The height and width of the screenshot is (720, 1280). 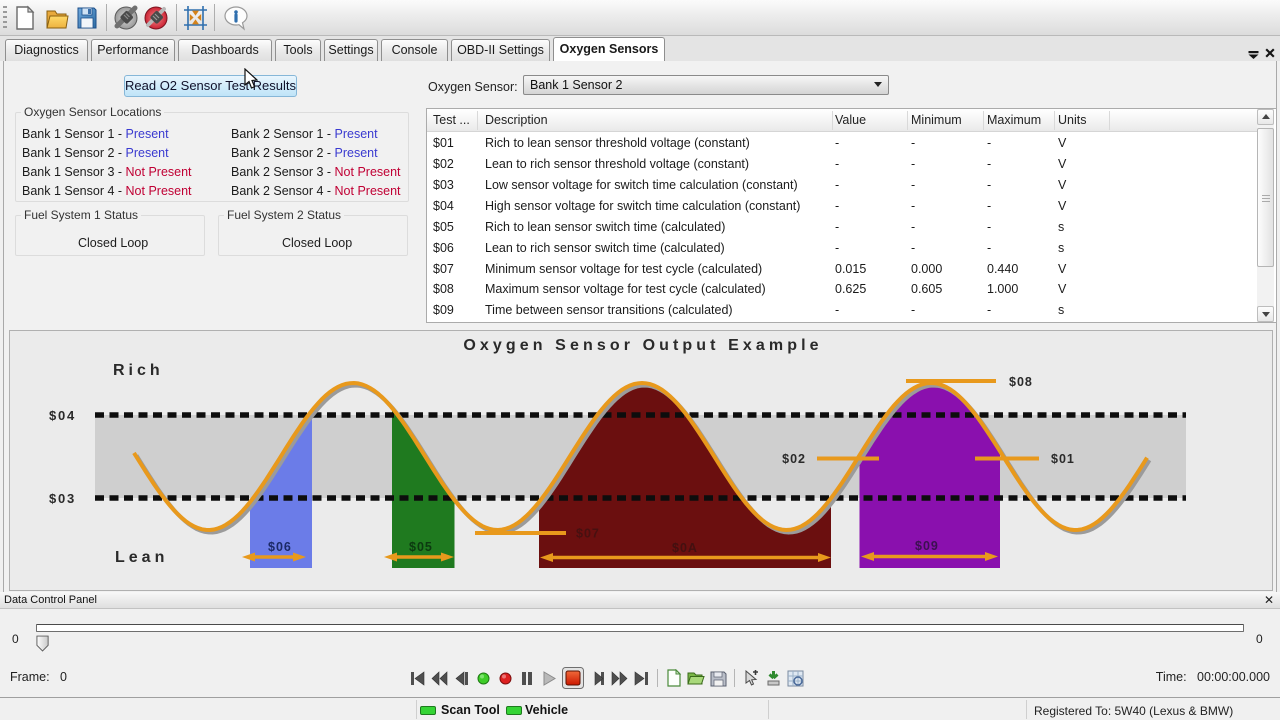 I want to click on svg-text: $06, so click(x=280, y=547).